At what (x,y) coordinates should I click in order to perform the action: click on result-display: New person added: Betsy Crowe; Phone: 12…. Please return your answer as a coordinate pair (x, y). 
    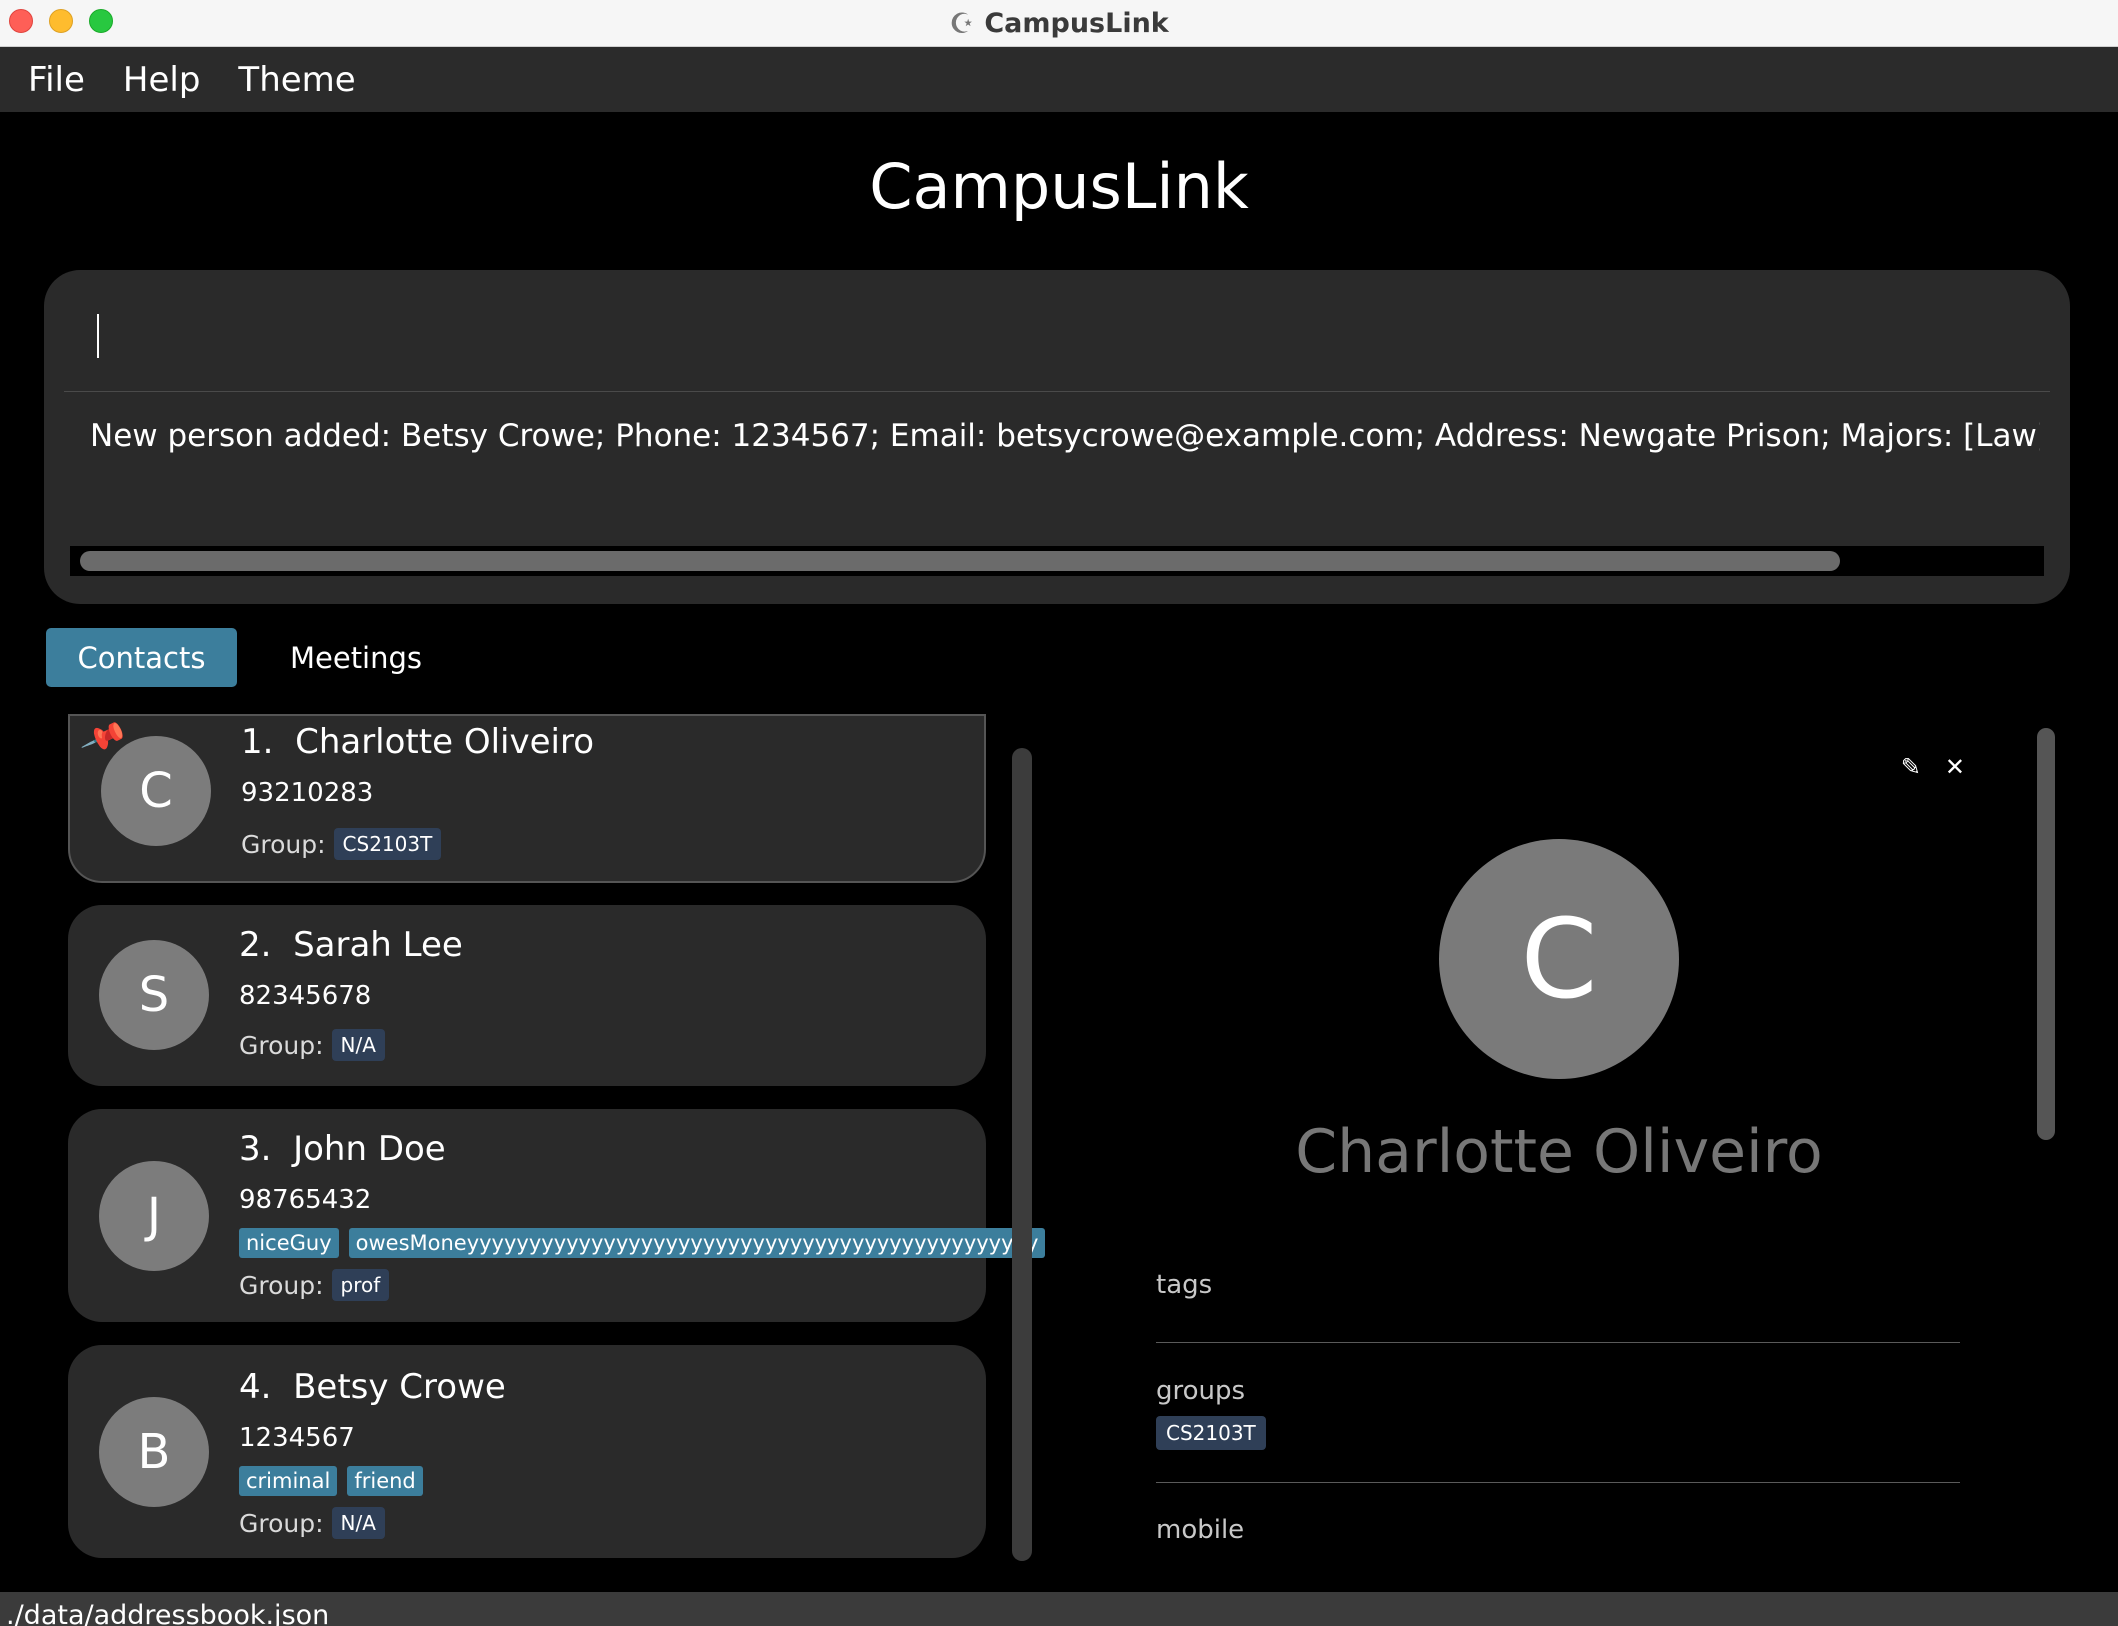
    Looking at the image, I should click on (1065, 436).